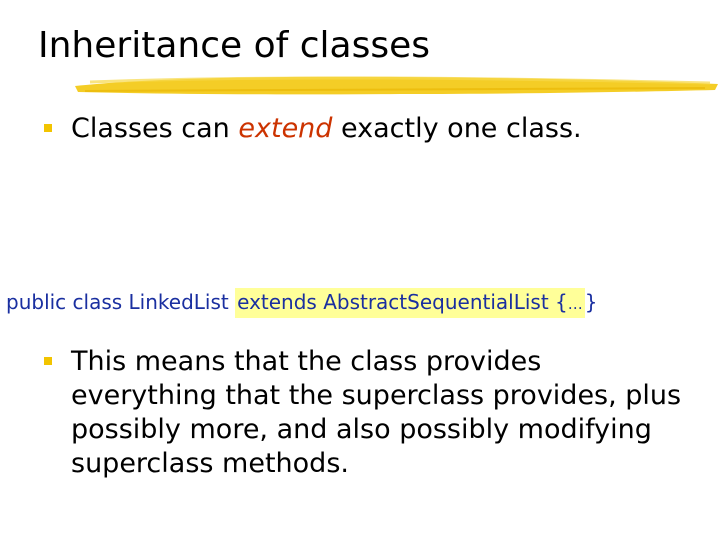 This screenshot has height=540, width=720. I want to click on code-plain: public class LinkedList, so click(121, 302).